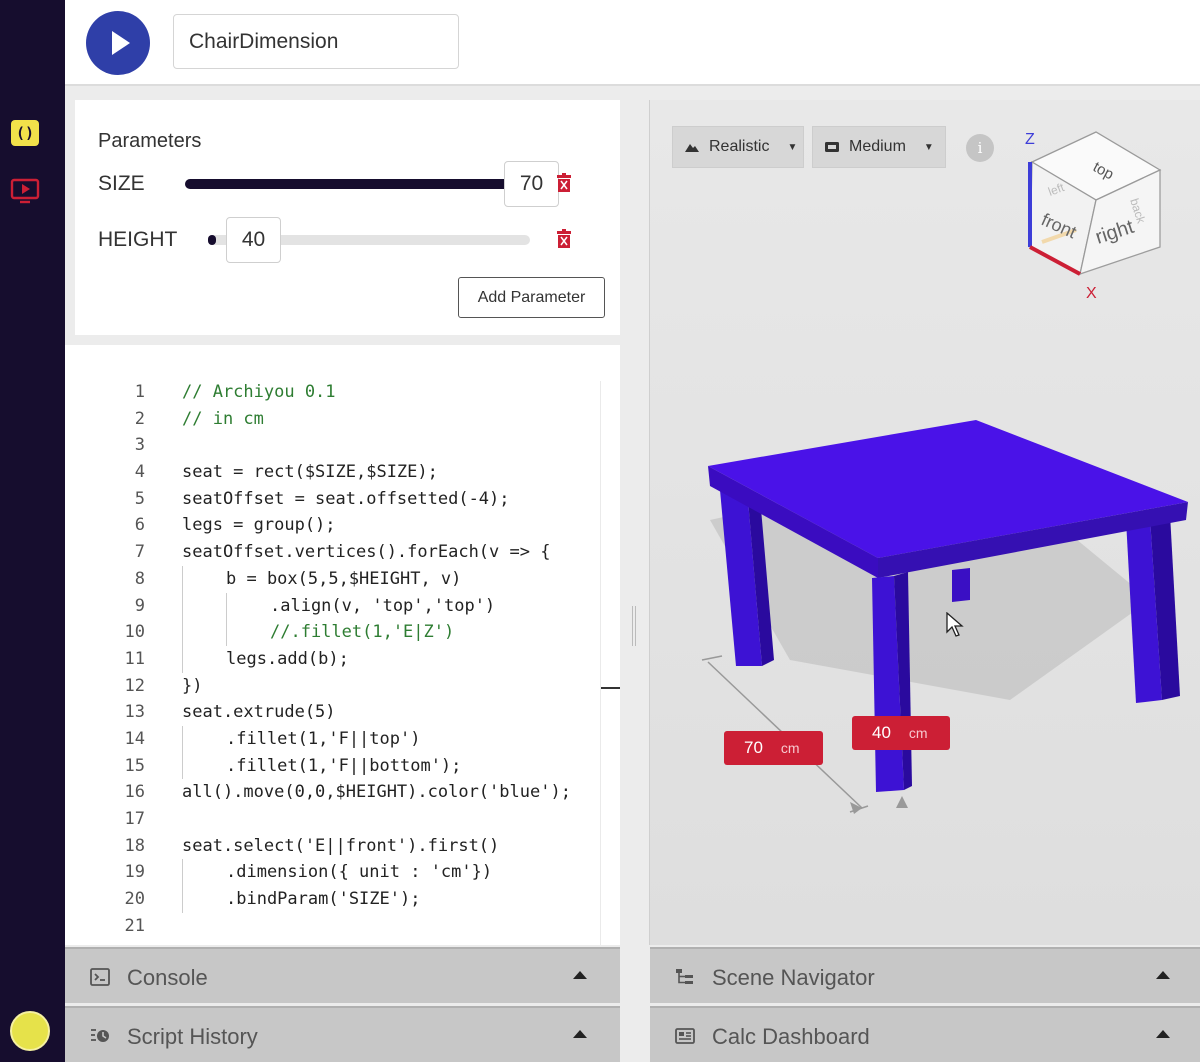  I want to click on slider-fill, so click(212, 240).